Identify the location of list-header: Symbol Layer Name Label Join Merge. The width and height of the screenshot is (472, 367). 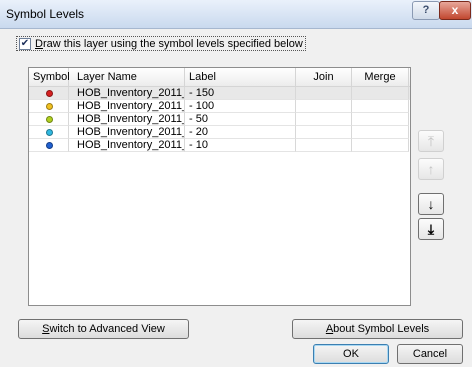
(219, 77).